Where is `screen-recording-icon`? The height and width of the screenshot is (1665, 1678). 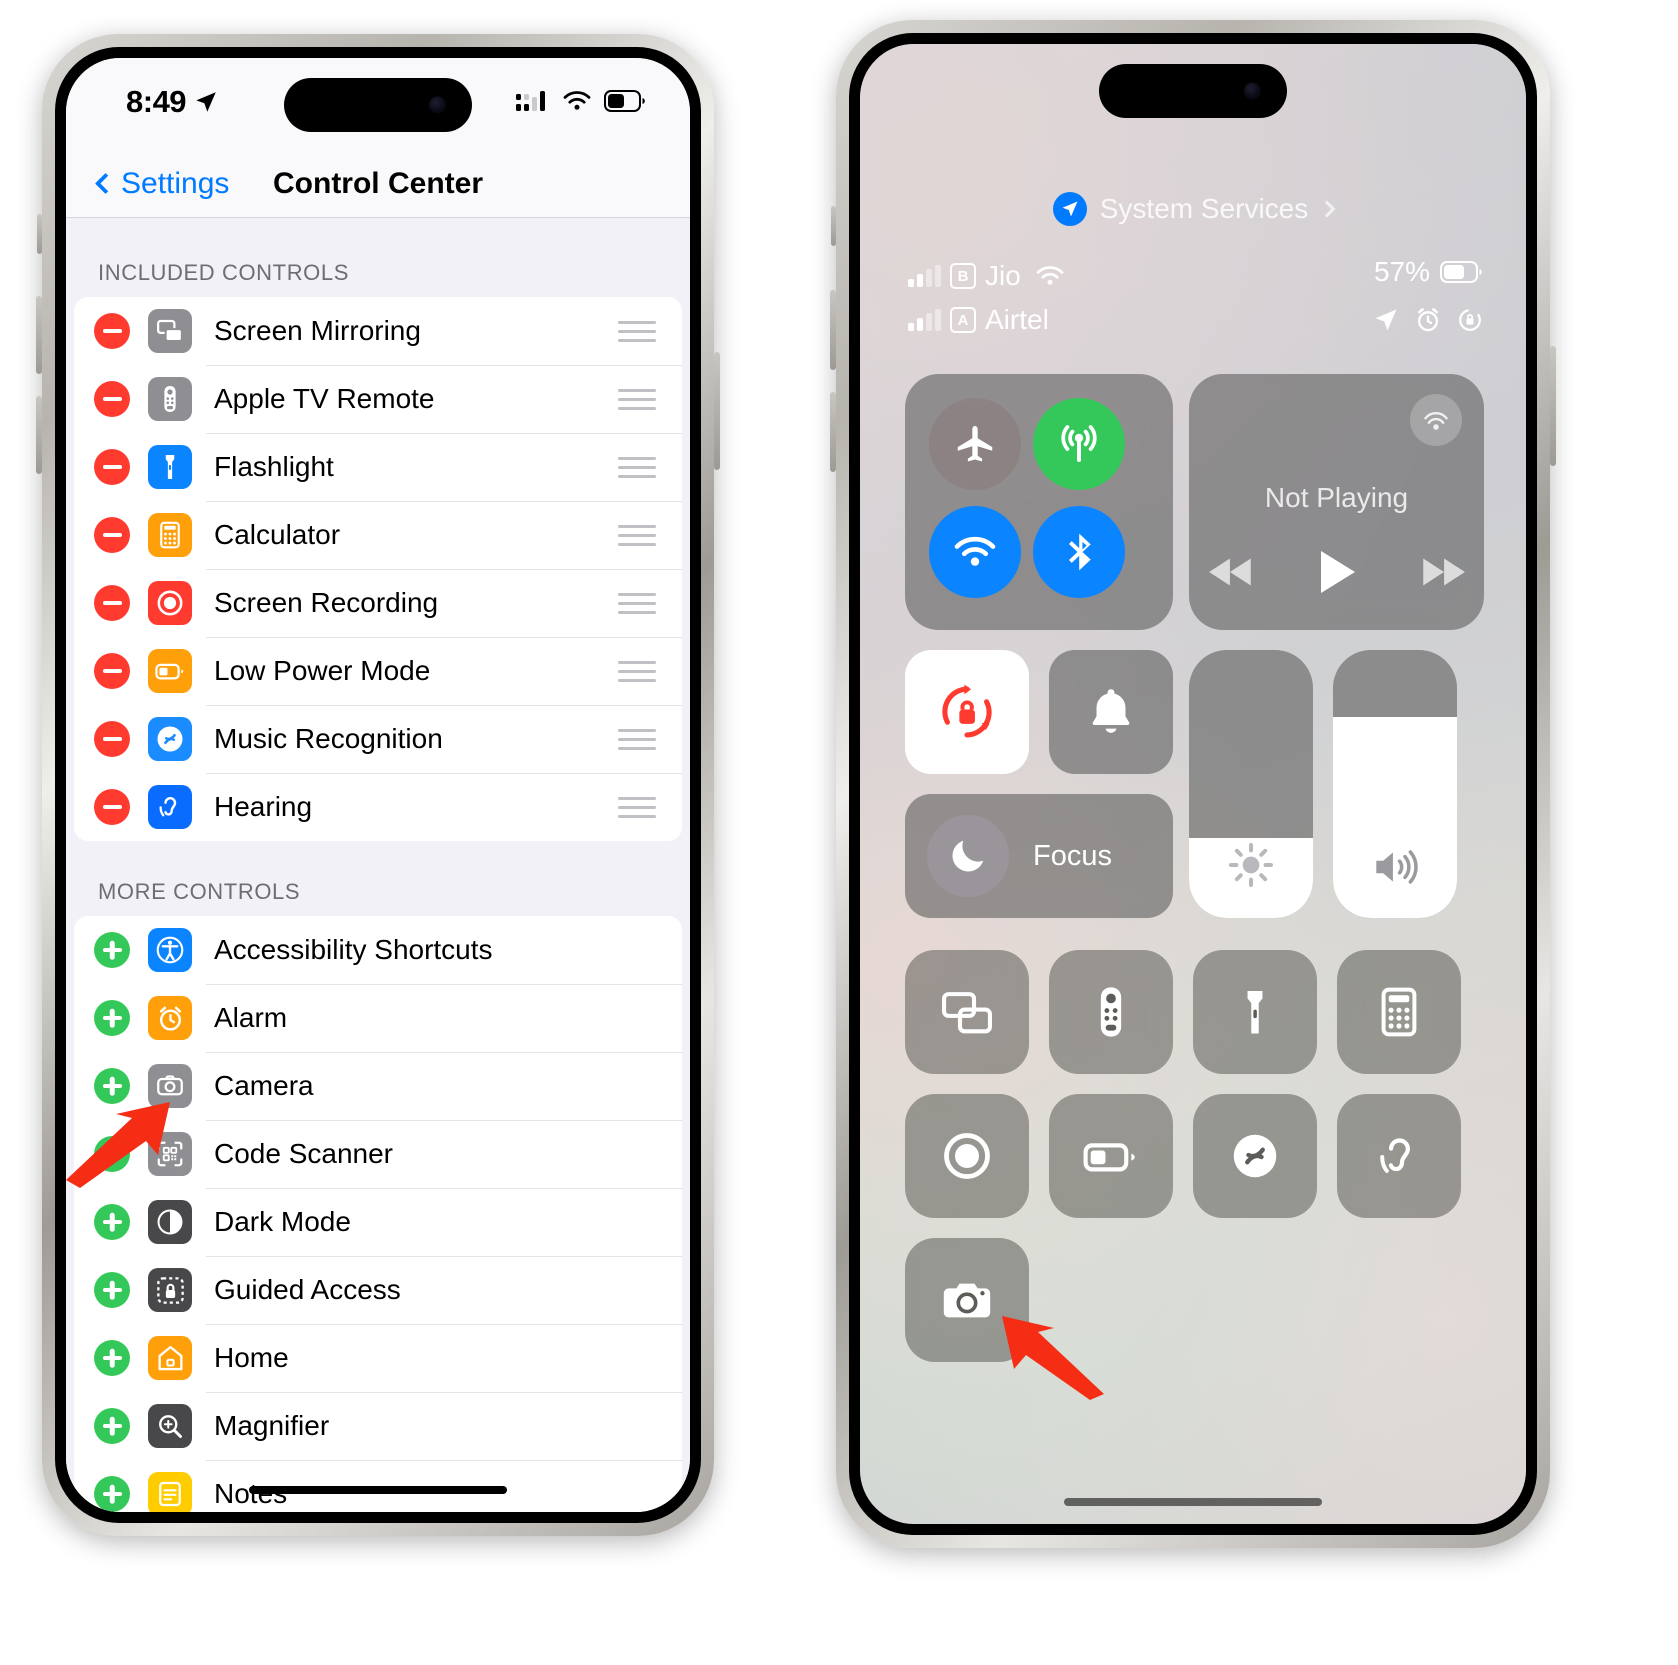
screen-recording-icon is located at coordinates (967, 1156).